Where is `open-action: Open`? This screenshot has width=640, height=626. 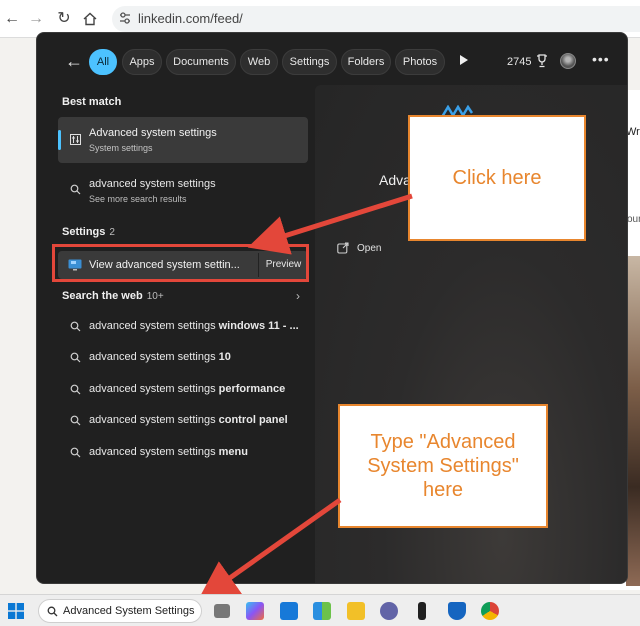 open-action: Open is located at coordinates (369, 248).